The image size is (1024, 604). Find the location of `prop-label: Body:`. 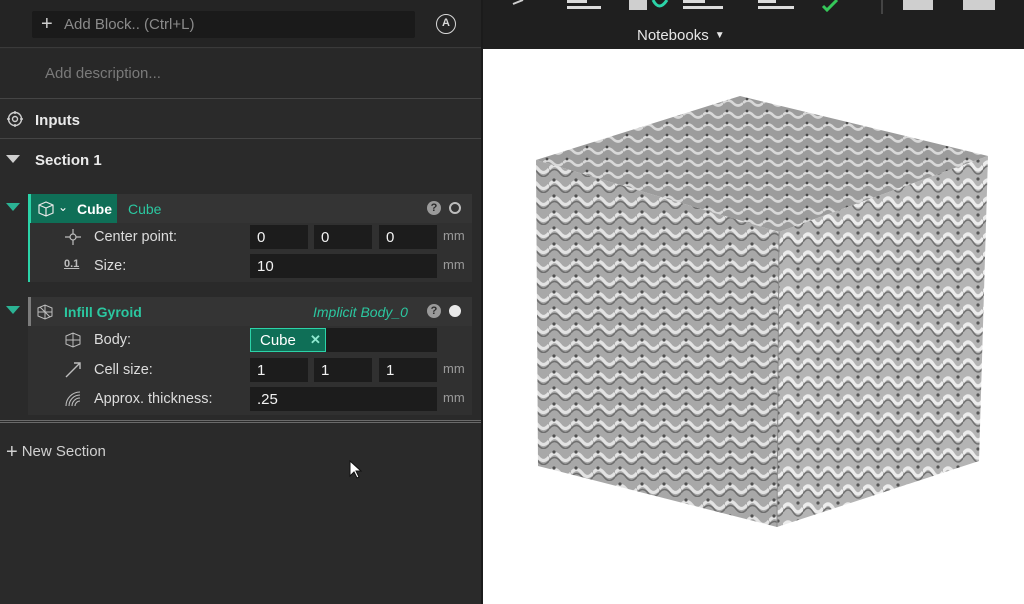

prop-label: Body: is located at coordinates (113, 340).